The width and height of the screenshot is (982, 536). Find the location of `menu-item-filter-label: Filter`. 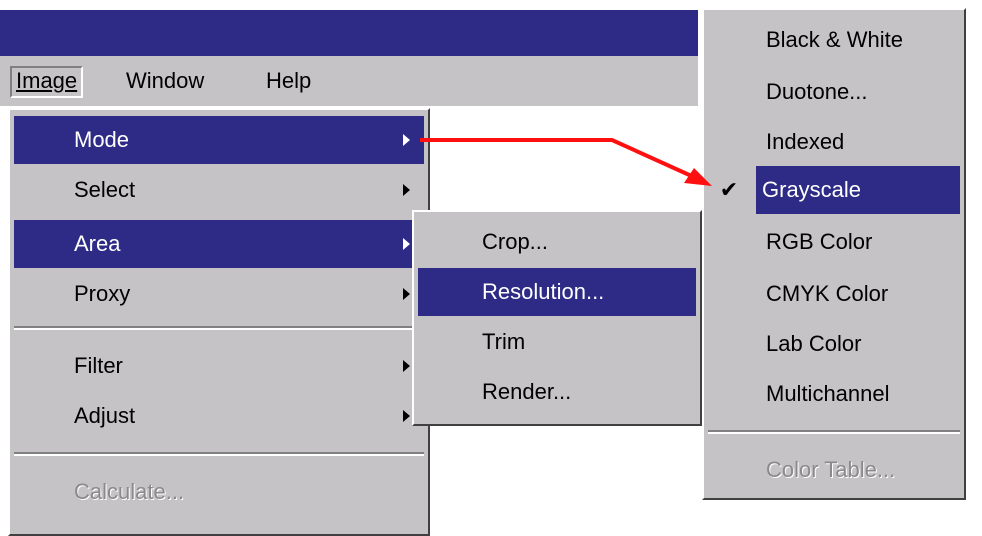

menu-item-filter-label: Filter is located at coordinates (98, 365).